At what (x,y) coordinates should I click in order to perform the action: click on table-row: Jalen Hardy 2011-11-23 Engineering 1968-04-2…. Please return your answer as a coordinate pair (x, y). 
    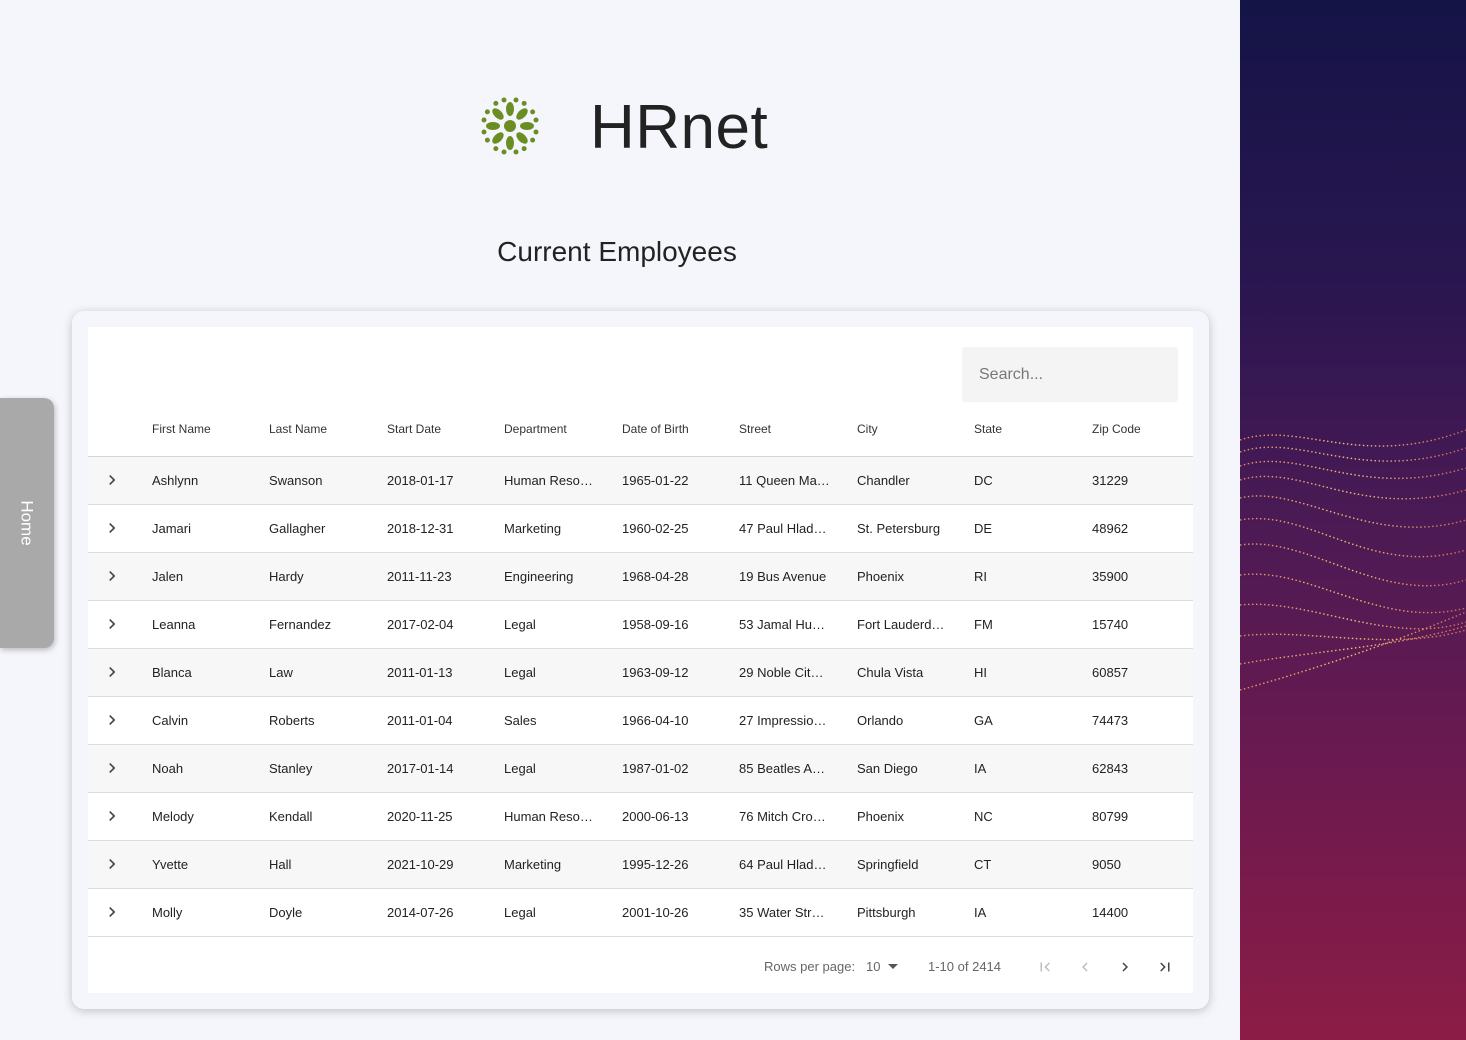
    Looking at the image, I should click on (640, 577).